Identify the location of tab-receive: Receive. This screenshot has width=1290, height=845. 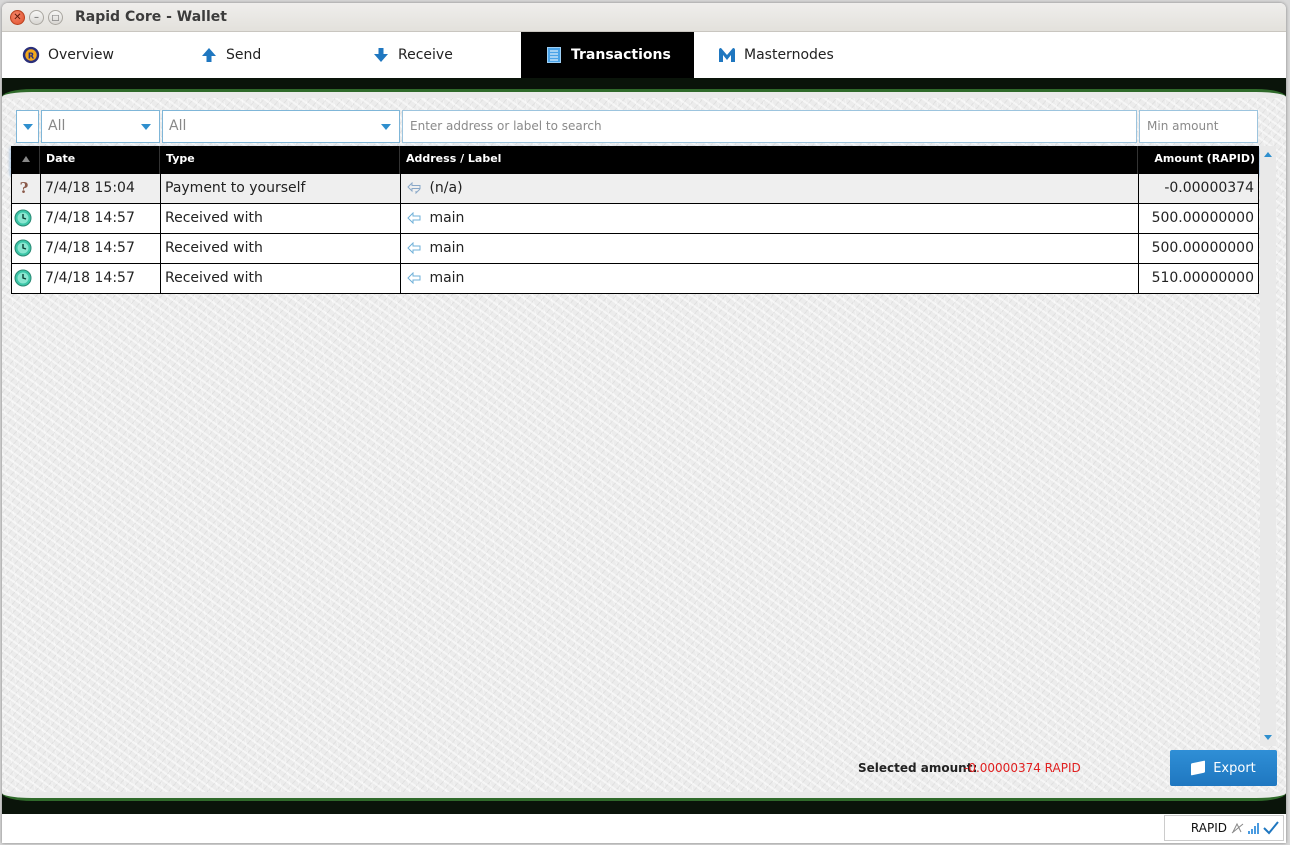
(437, 55).